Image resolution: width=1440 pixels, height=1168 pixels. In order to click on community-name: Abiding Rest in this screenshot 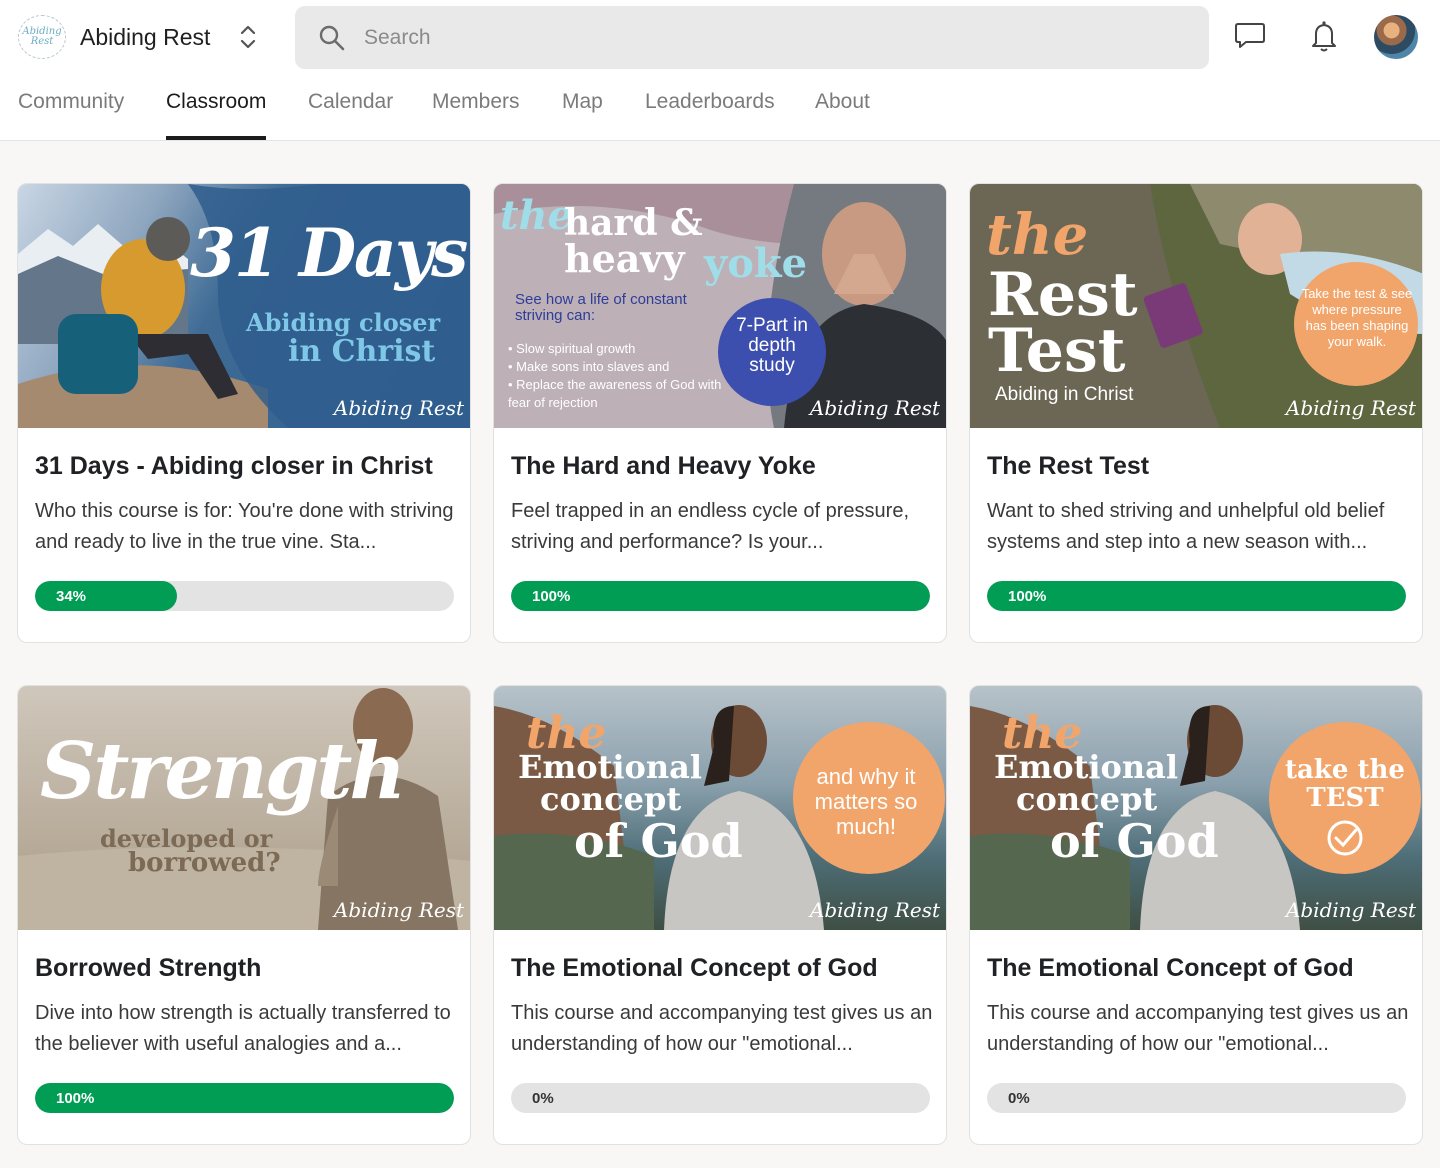, I will do `click(145, 37)`.